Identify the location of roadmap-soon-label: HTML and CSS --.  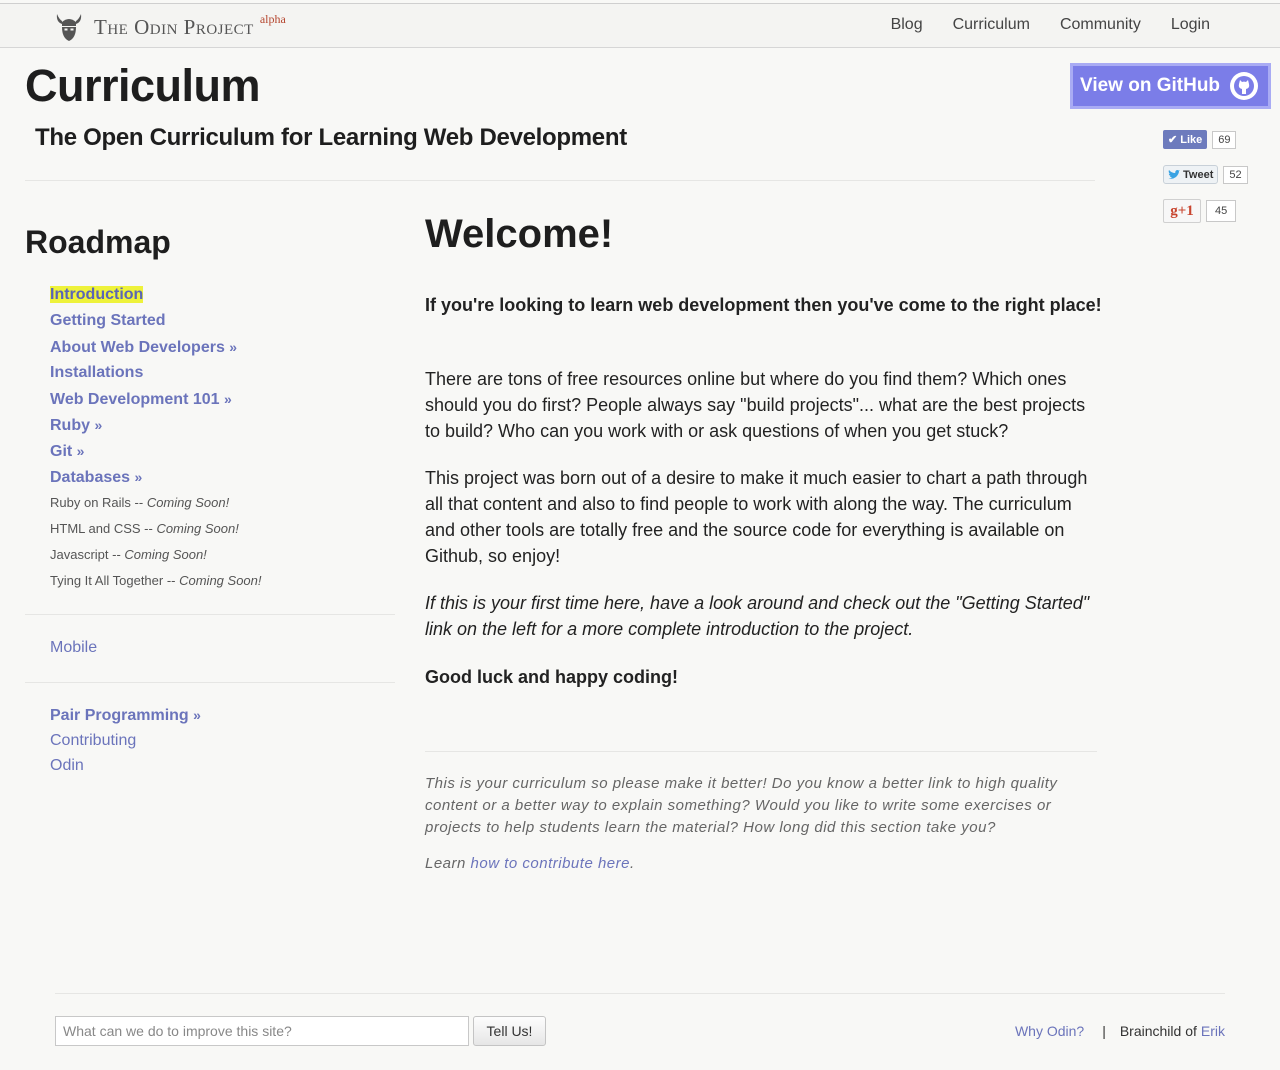
(103, 528).